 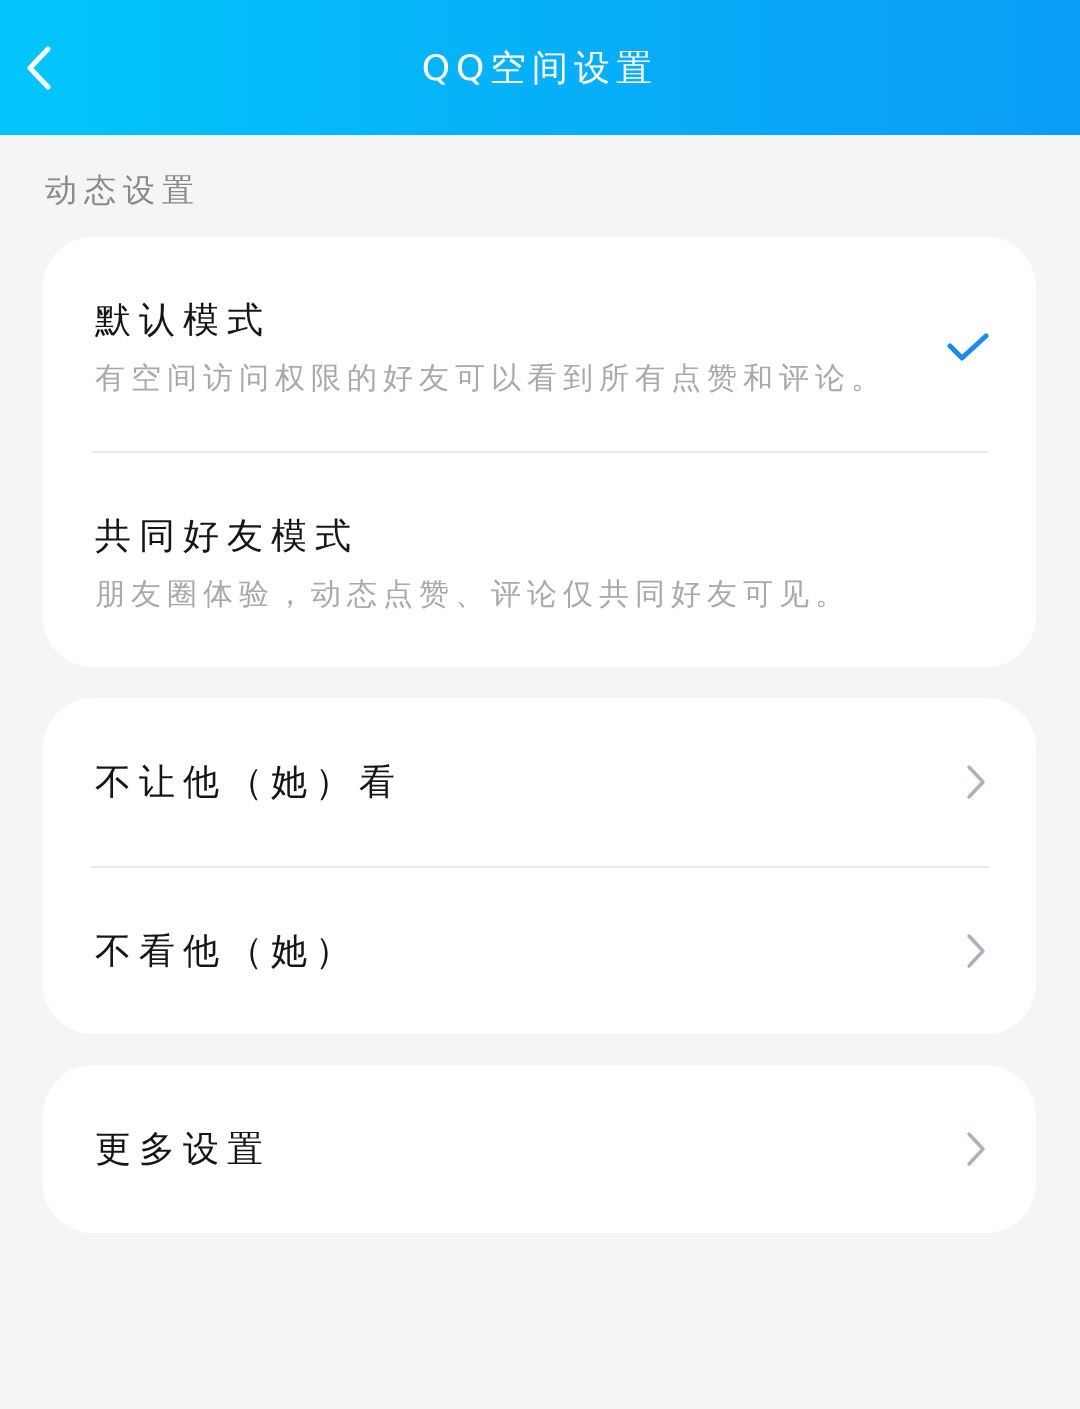 I want to click on menu-row: 不让他（她）看, so click(x=540, y=782).